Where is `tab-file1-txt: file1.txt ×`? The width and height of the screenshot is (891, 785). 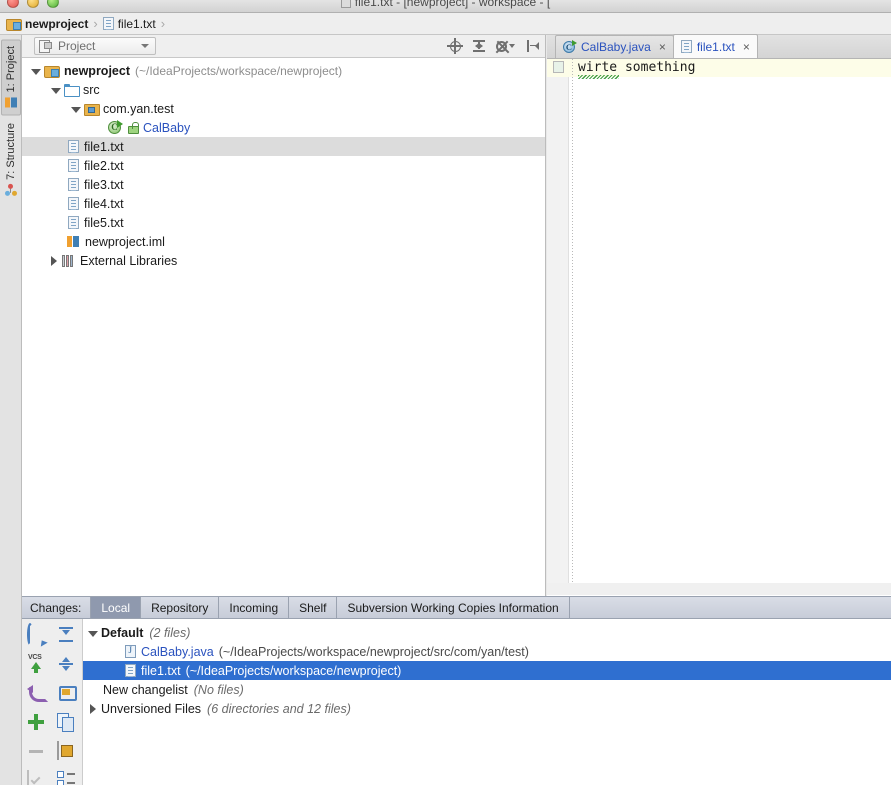
tab-file1-txt: file1.txt × is located at coordinates (715, 46).